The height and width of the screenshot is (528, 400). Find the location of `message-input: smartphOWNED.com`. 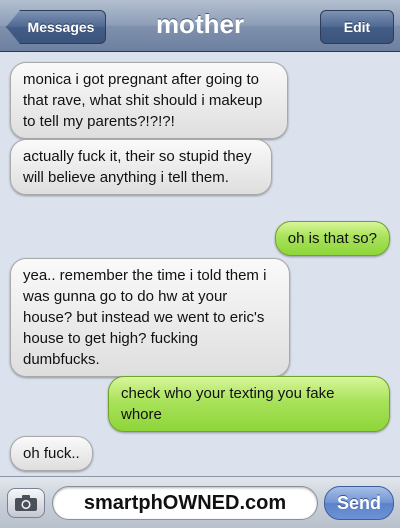

message-input: smartphOWNED.com is located at coordinates (185, 503).